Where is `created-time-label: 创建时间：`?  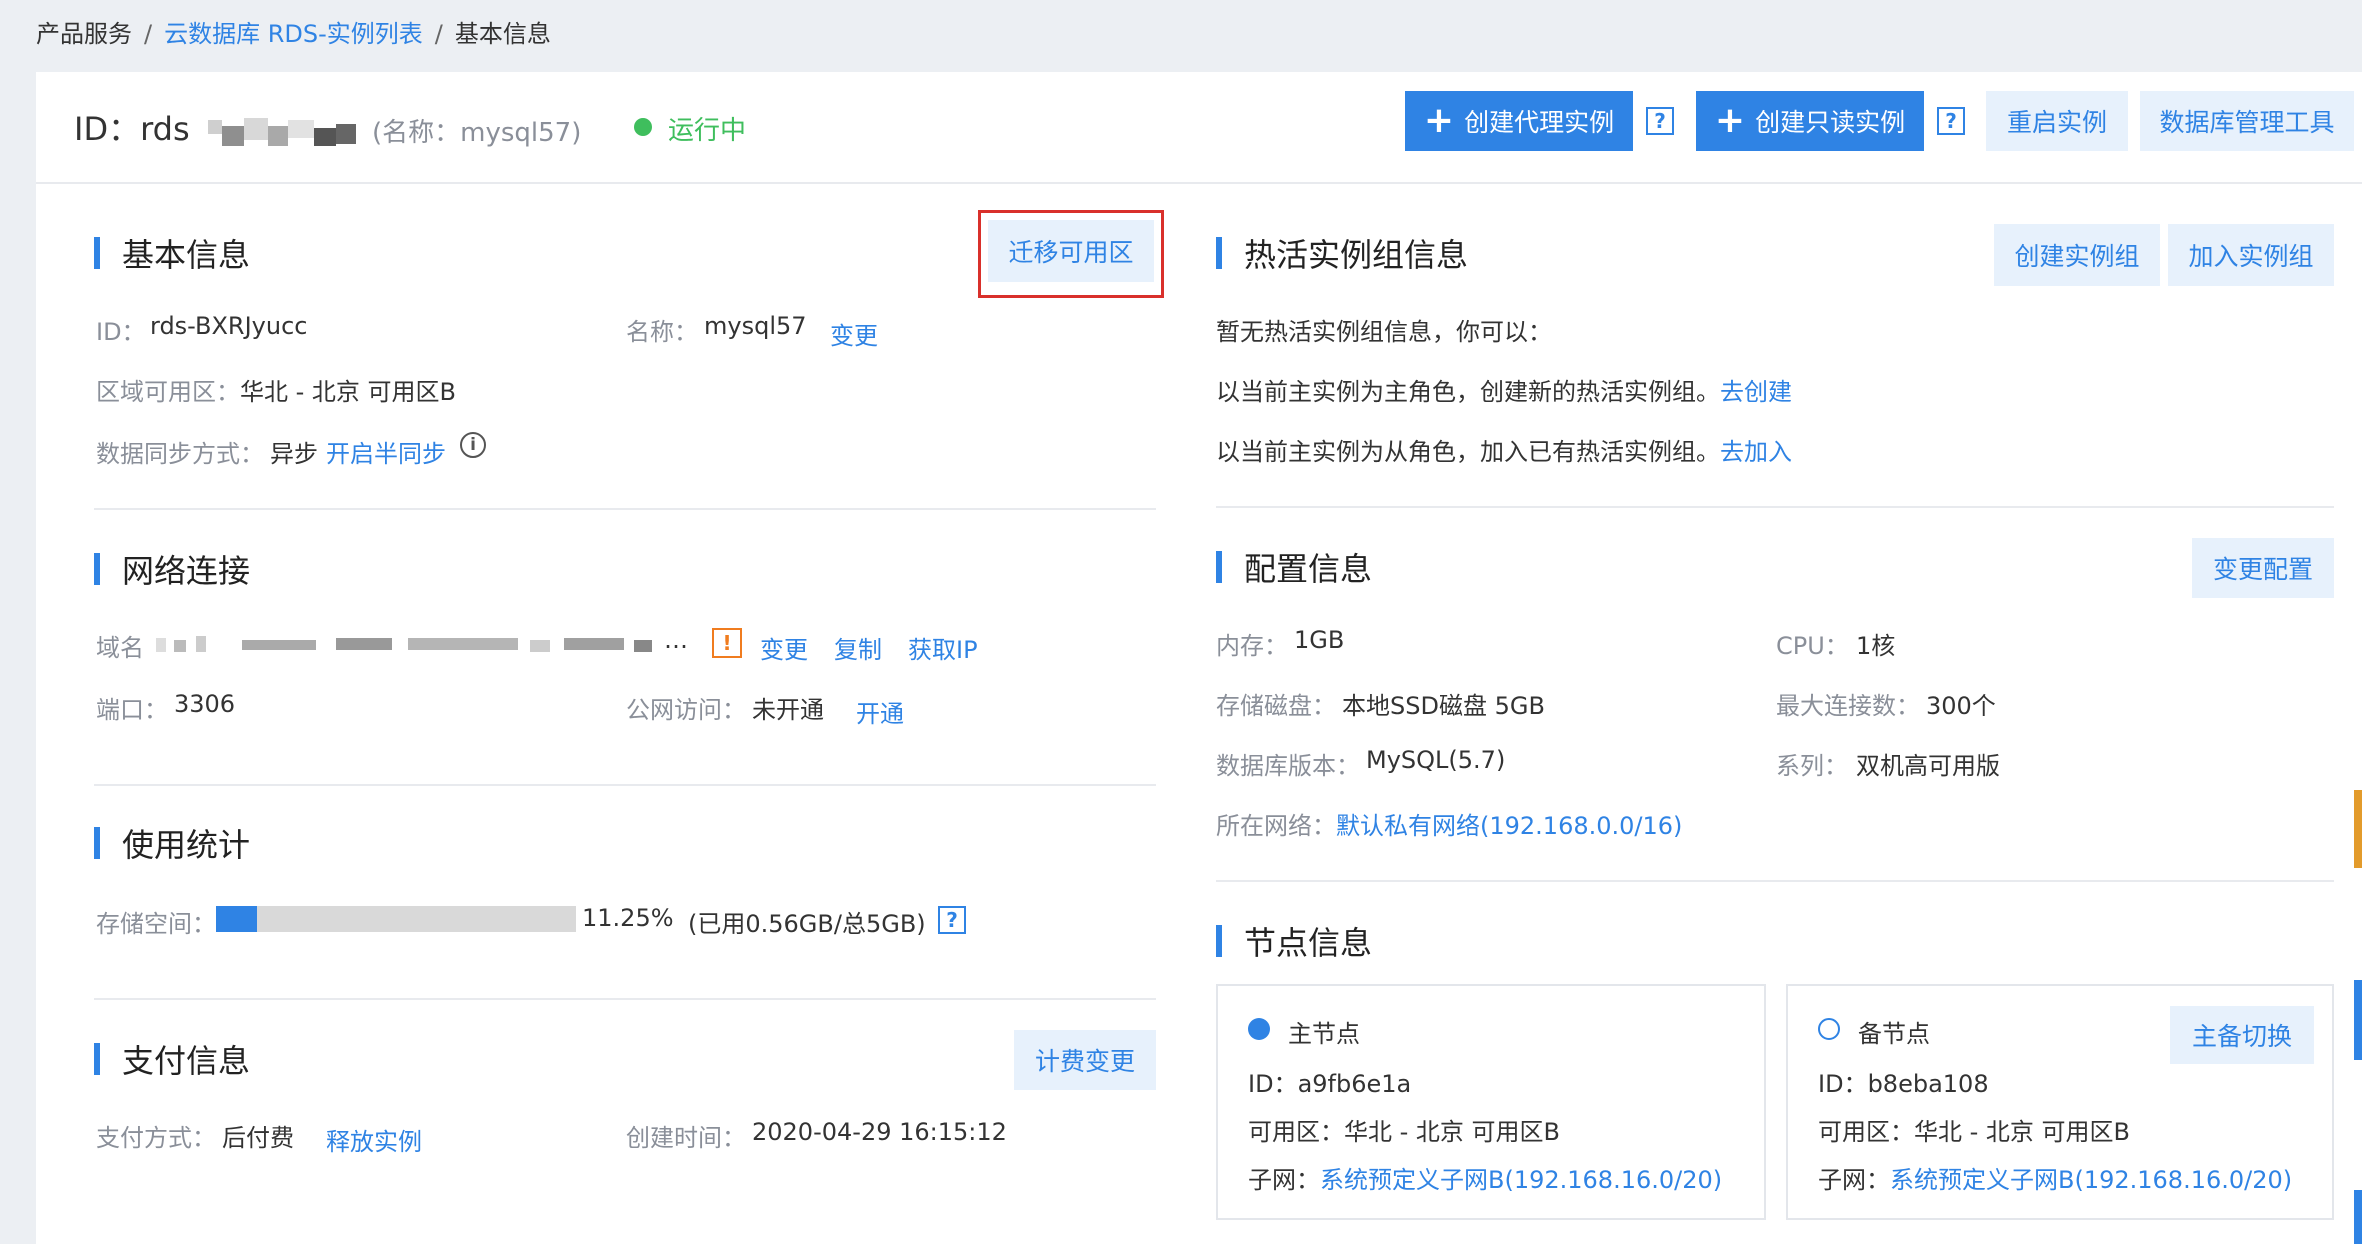
created-time-label: 创建时间： is located at coordinates (686, 1138).